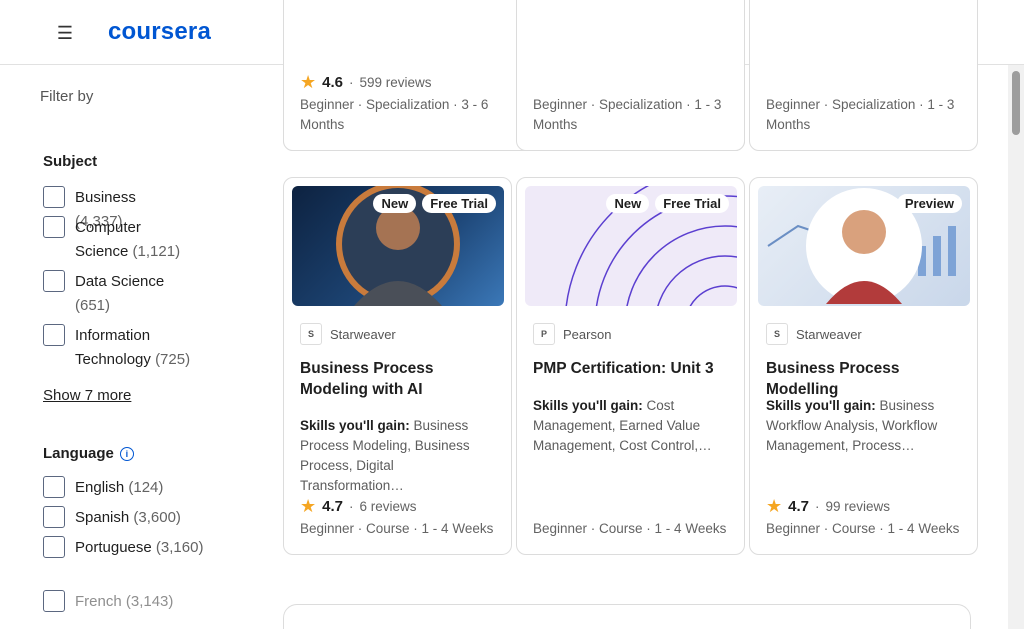 The height and width of the screenshot is (629, 1024). Describe the element at coordinates (108, 239) in the screenshot. I see `filter-label: Computer Science` at that location.